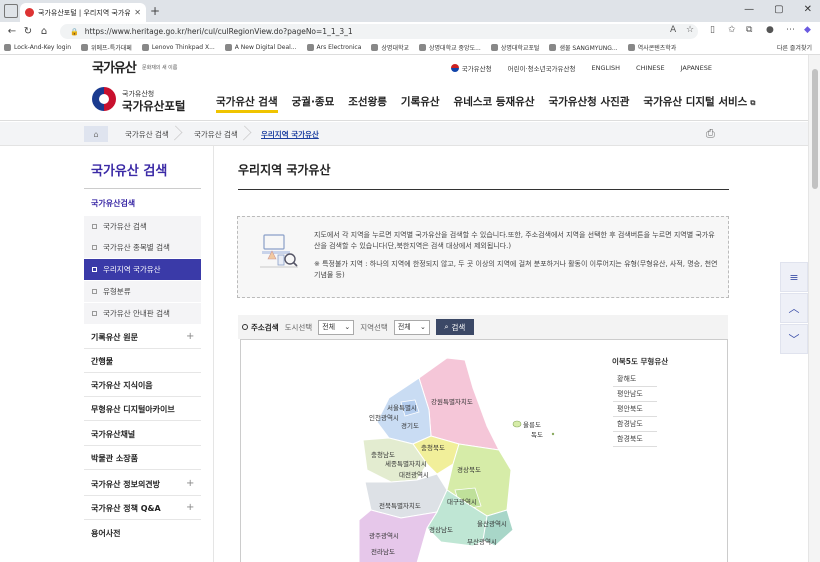 This screenshot has width=820, height=562. What do you see at coordinates (126, 508) in the screenshot?
I see `sidebar-item-policy-qa: 국가유산 정책 Q&A` at bounding box center [126, 508].